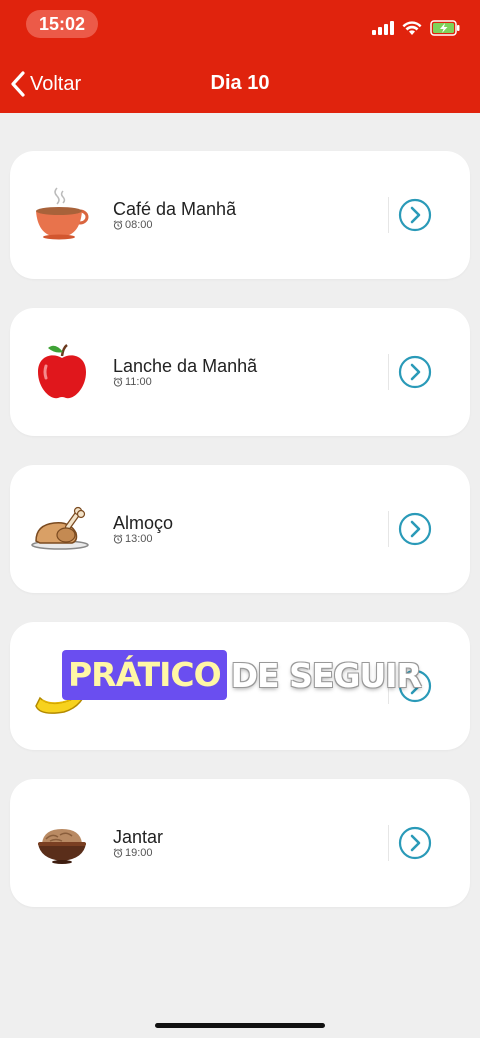 The height and width of the screenshot is (1038, 480). I want to click on cellular-signal-icon, so click(383, 28).